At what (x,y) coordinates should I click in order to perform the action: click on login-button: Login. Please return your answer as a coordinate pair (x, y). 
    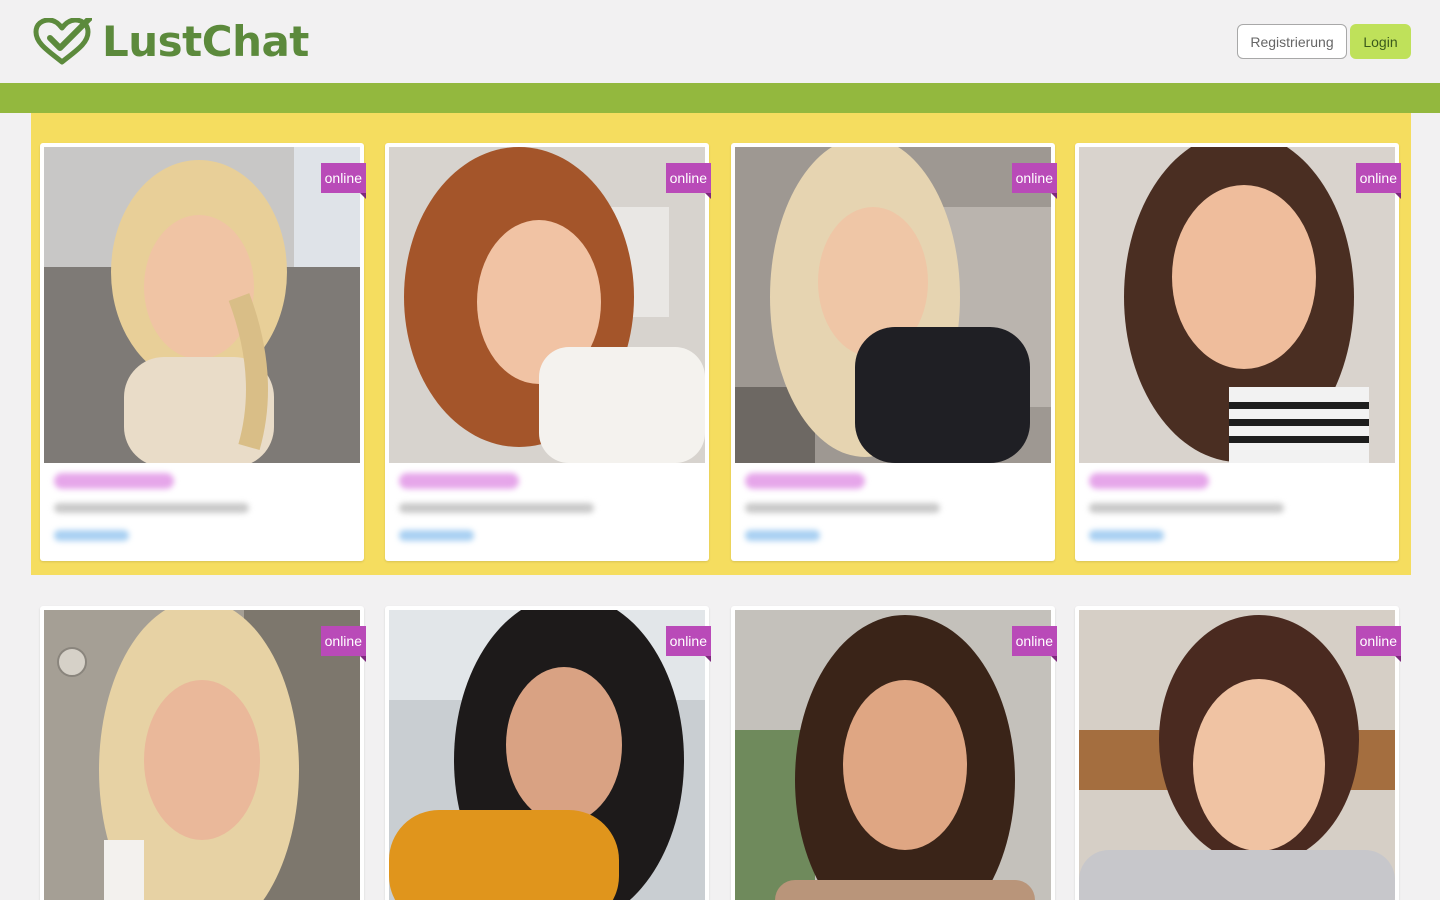
    Looking at the image, I should click on (1380, 41).